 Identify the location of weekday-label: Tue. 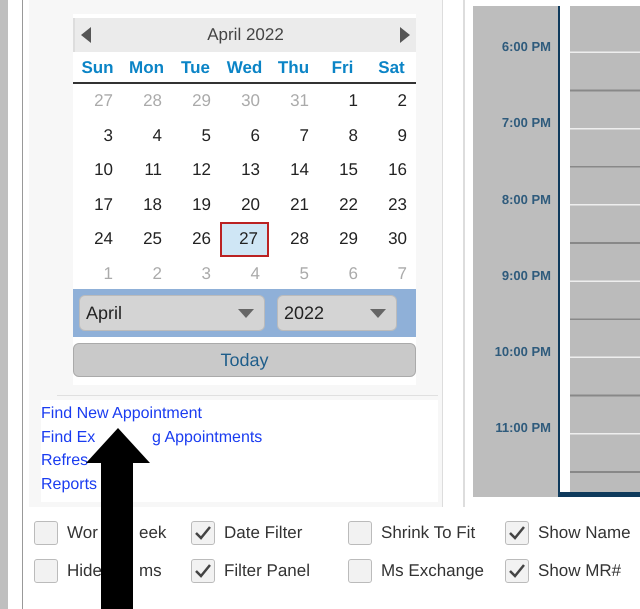
(195, 68).